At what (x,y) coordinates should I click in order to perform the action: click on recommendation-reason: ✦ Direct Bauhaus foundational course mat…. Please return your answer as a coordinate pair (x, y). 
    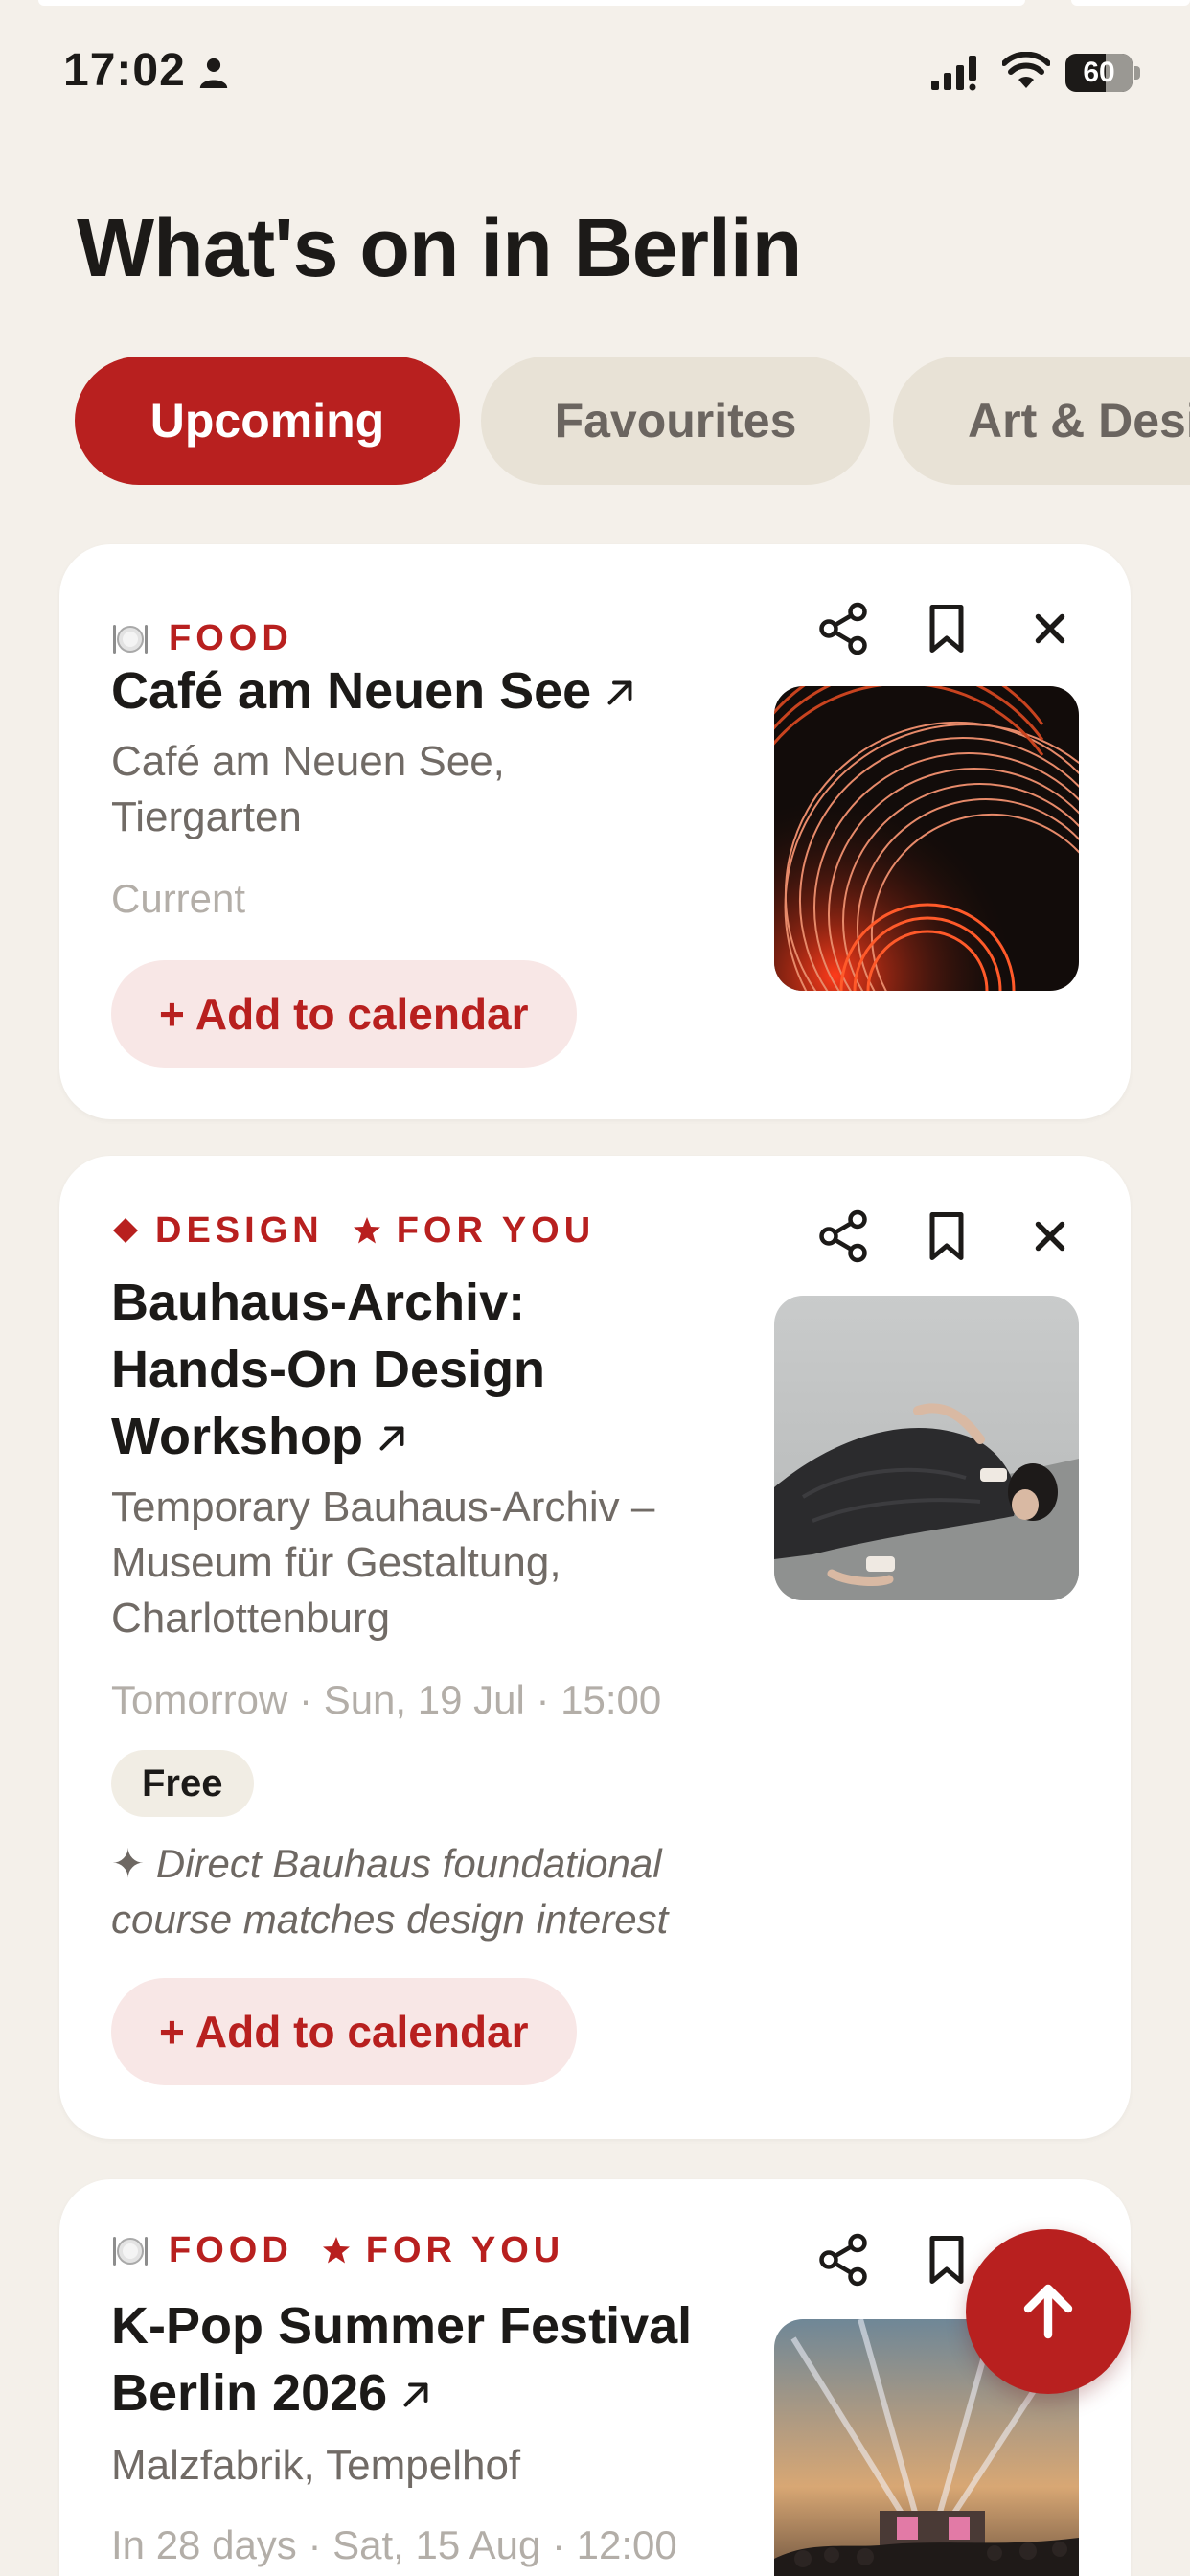
    Looking at the image, I should click on (390, 1891).